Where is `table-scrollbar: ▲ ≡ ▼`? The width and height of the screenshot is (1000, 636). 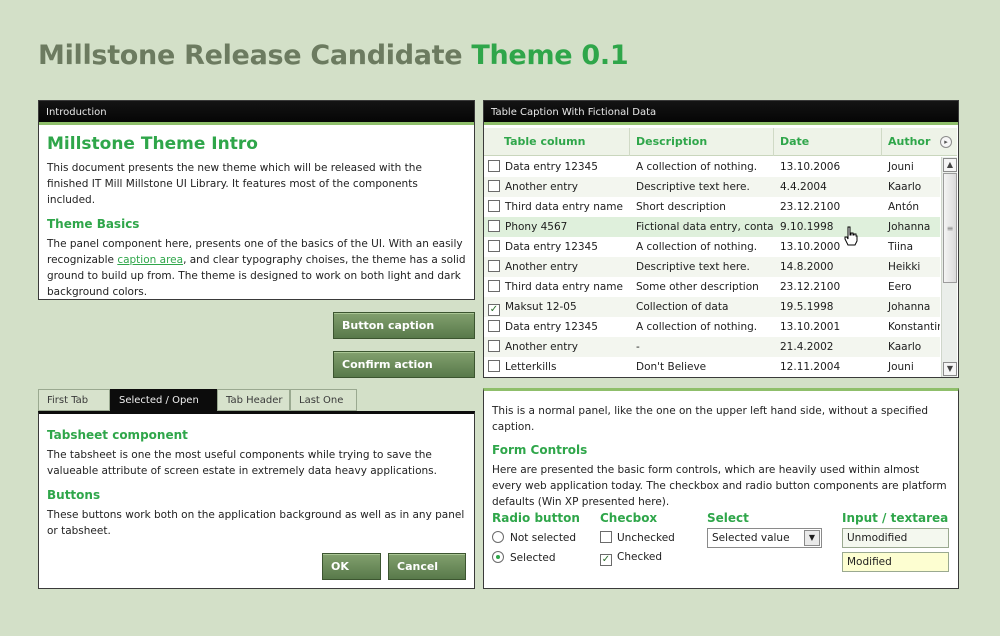
table-scrollbar: ▲ ≡ ▼ is located at coordinates (949, 267).